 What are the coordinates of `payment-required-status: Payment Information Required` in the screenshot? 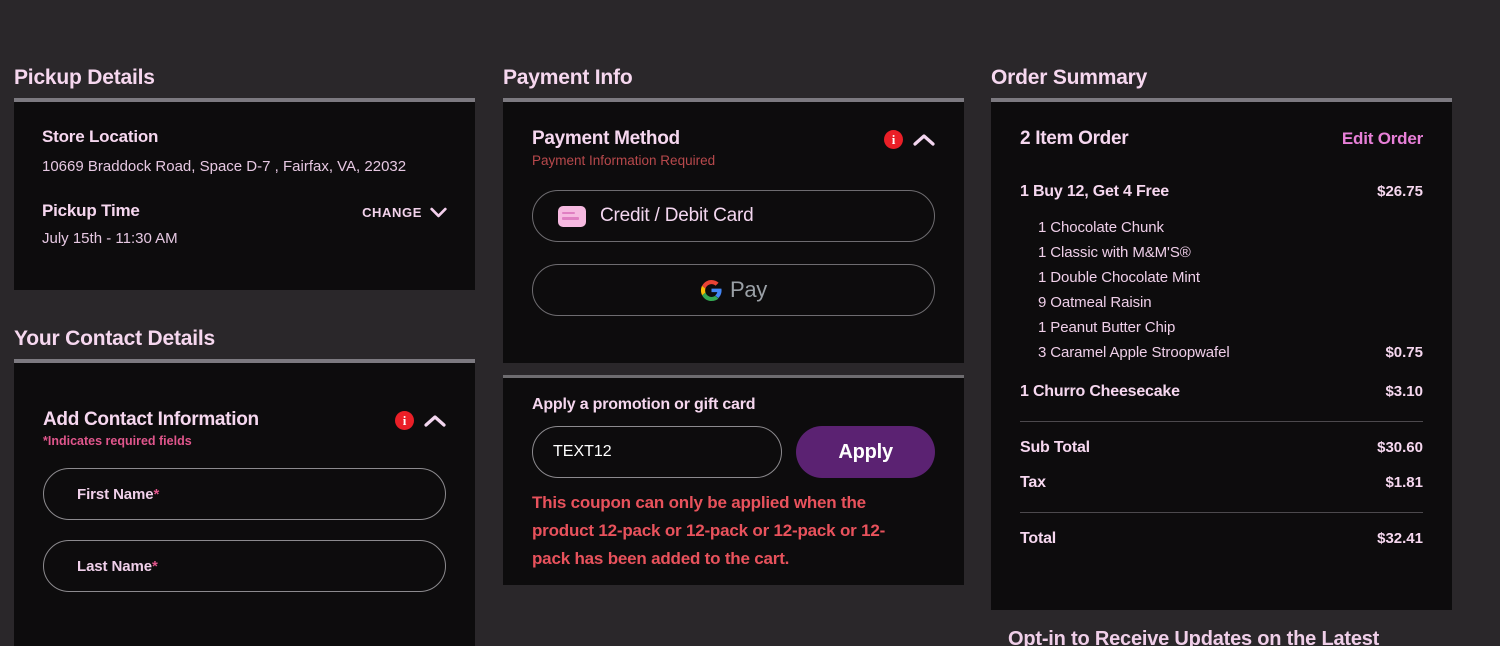 It's located at (624, 160).